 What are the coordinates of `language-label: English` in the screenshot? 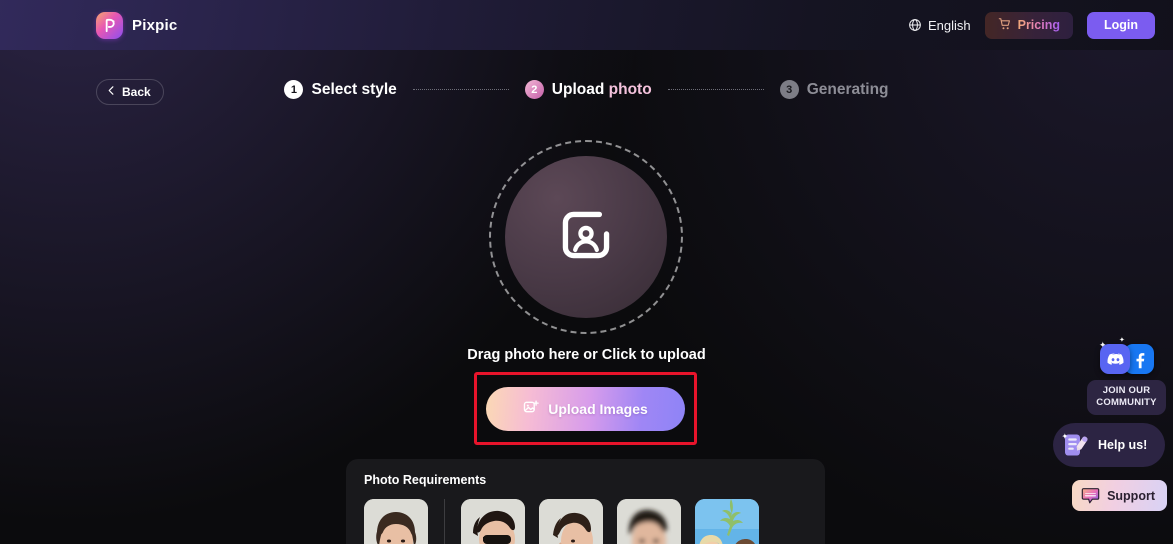 It's located at (949, 25).